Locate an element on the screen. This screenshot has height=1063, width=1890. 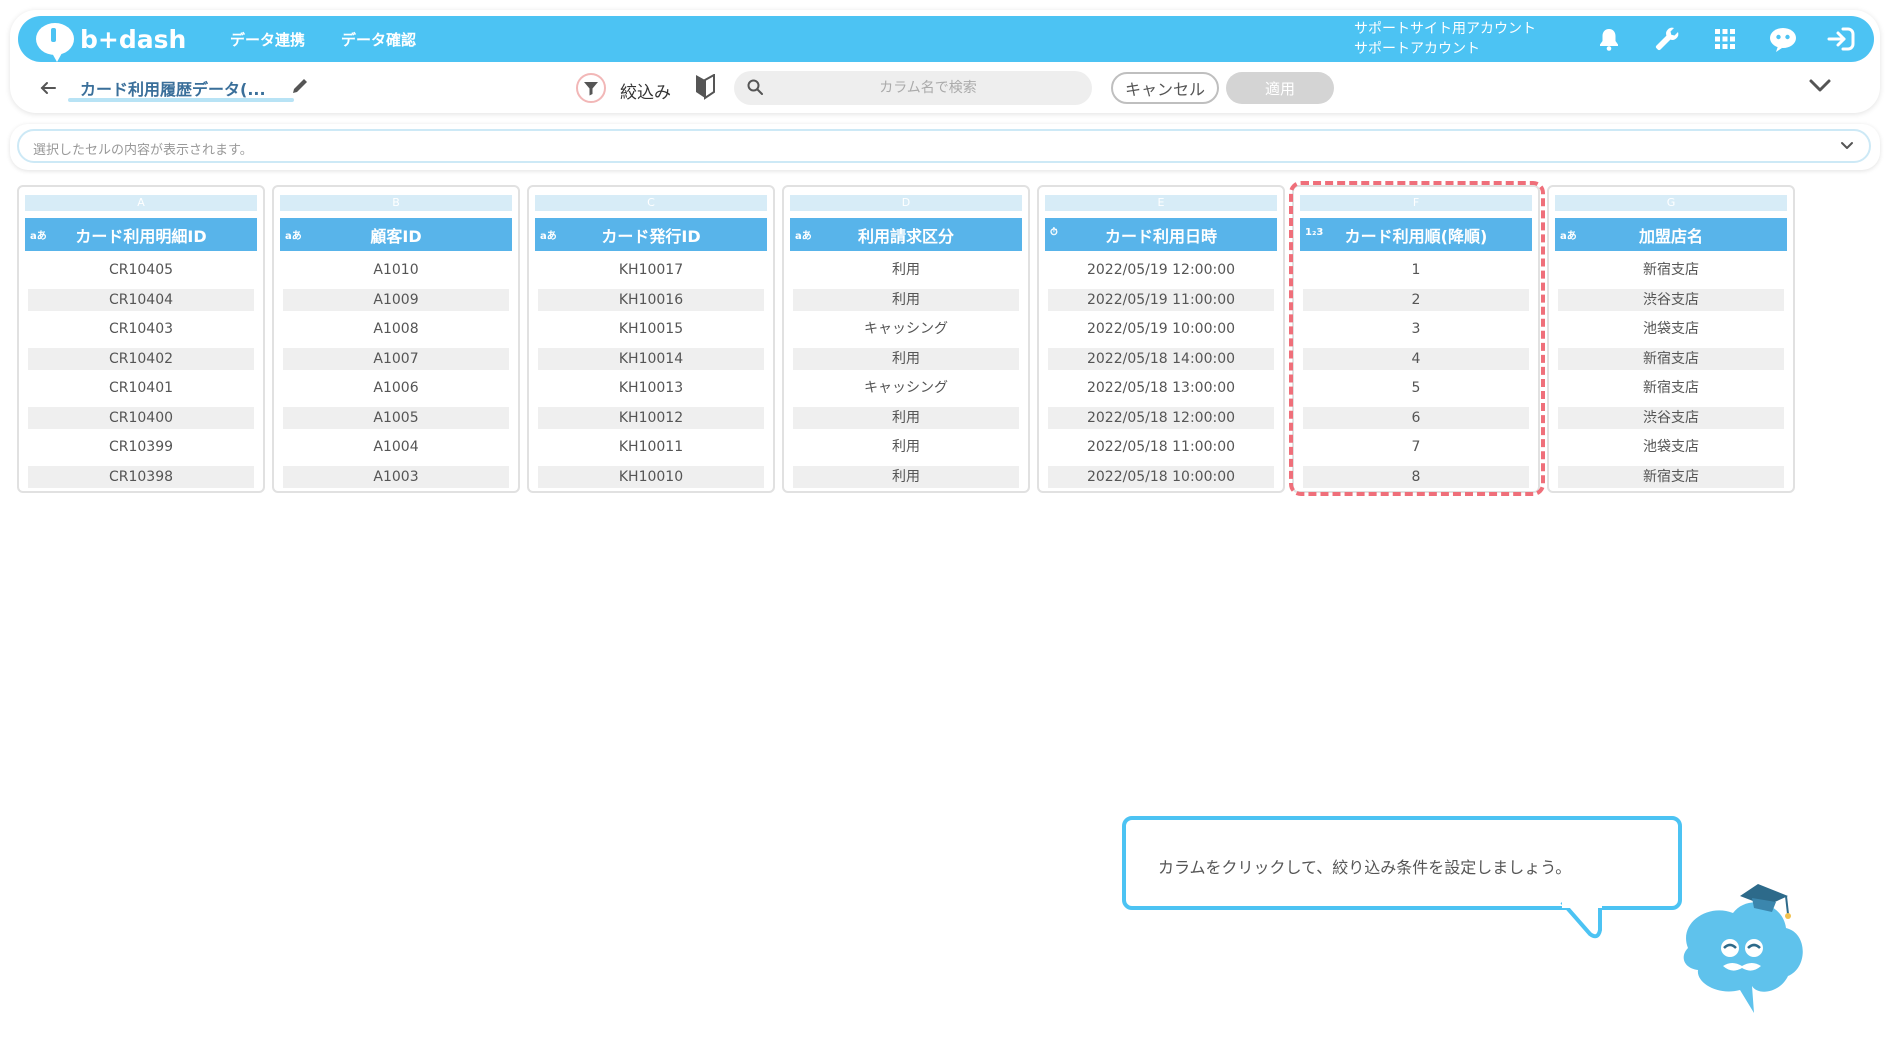
cell-content-field: 選択したセルの内容が表示されます。 is located at coordinates (944, 146).